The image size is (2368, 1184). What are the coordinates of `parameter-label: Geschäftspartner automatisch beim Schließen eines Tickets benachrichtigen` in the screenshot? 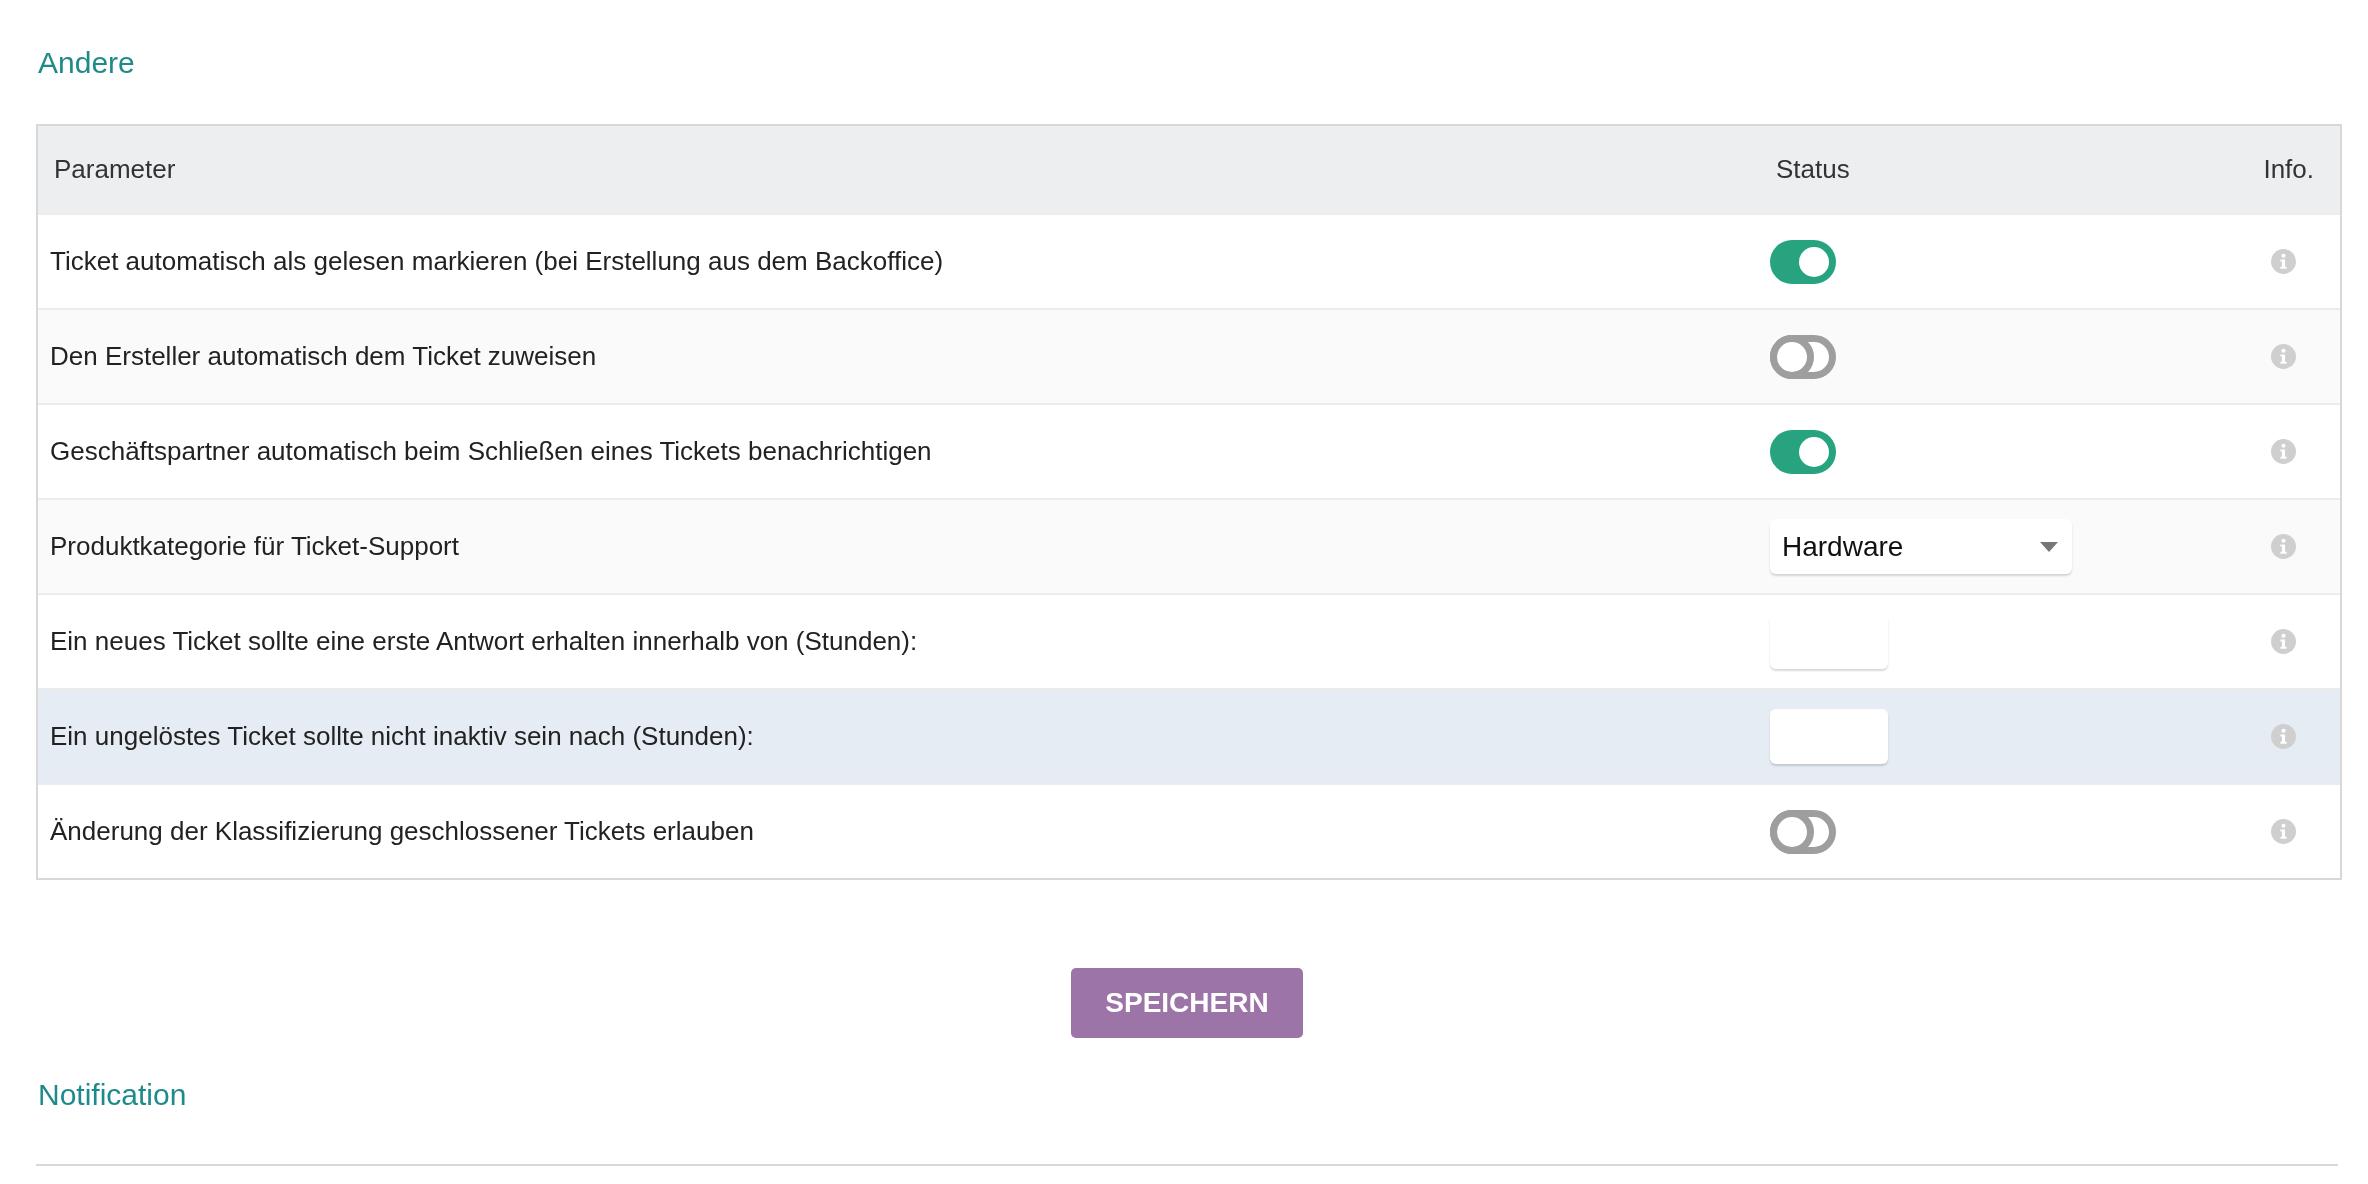 It's located at (491, 451).